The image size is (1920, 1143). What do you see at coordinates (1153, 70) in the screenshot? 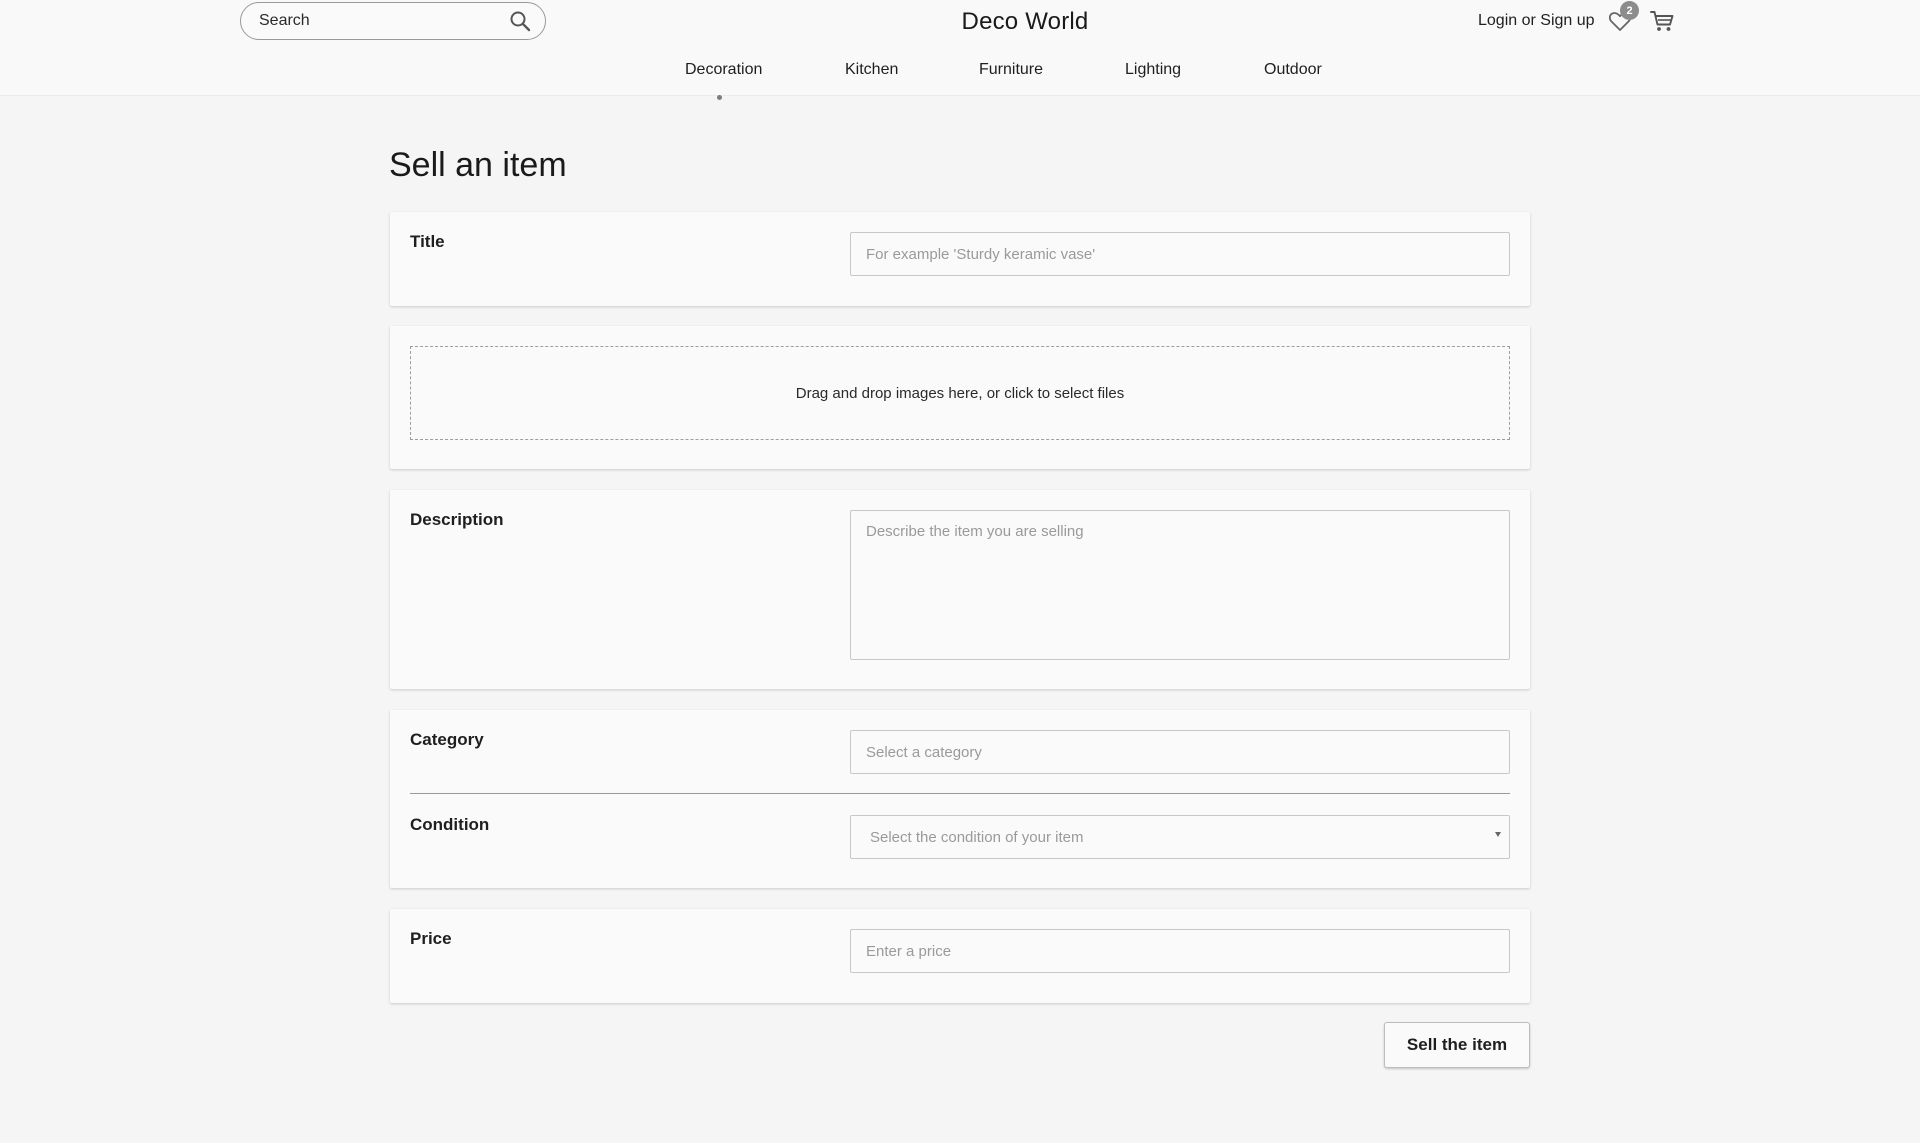
I see `nav-item-lighting: Lighting` at bounding box center [1153, 70].